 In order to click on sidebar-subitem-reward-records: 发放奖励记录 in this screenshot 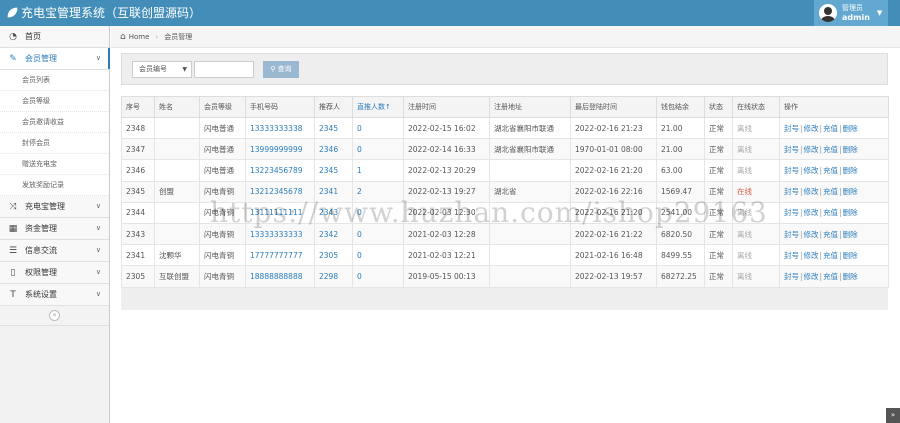, I will do `click(54, 185)`.